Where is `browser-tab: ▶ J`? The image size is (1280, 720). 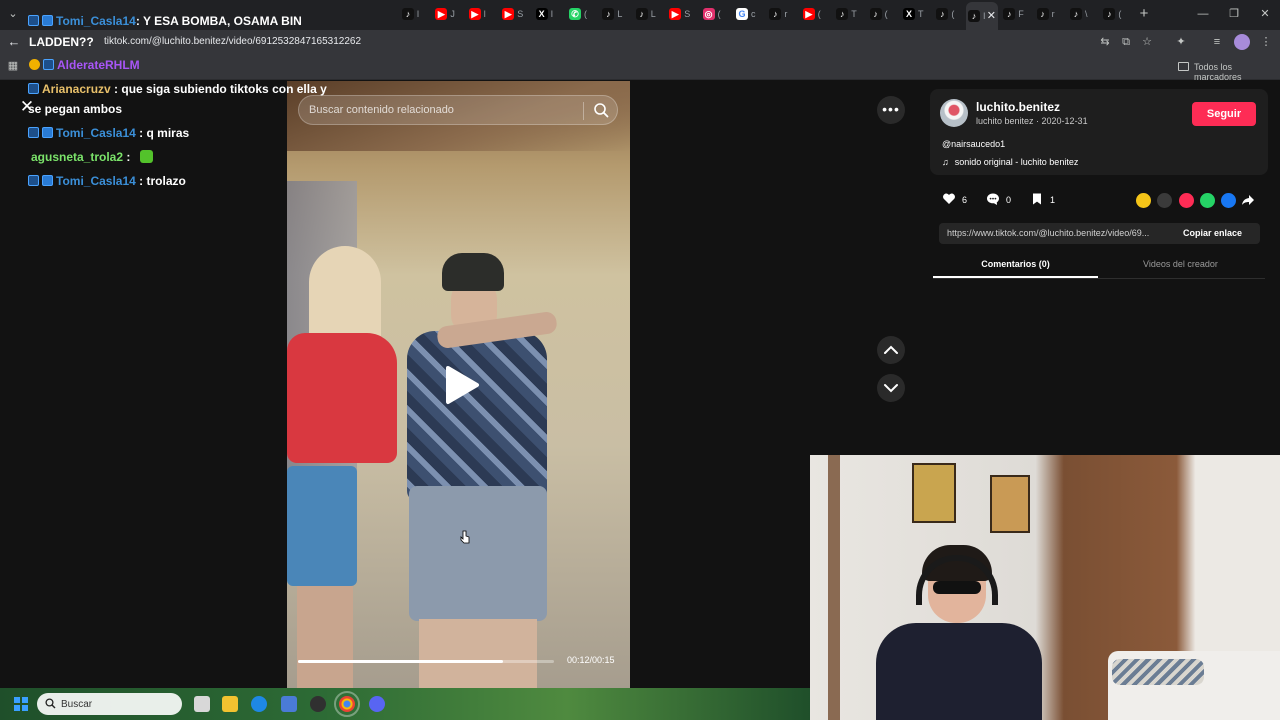 browser-tab: ▶ J is located at coordinates (449, 14).